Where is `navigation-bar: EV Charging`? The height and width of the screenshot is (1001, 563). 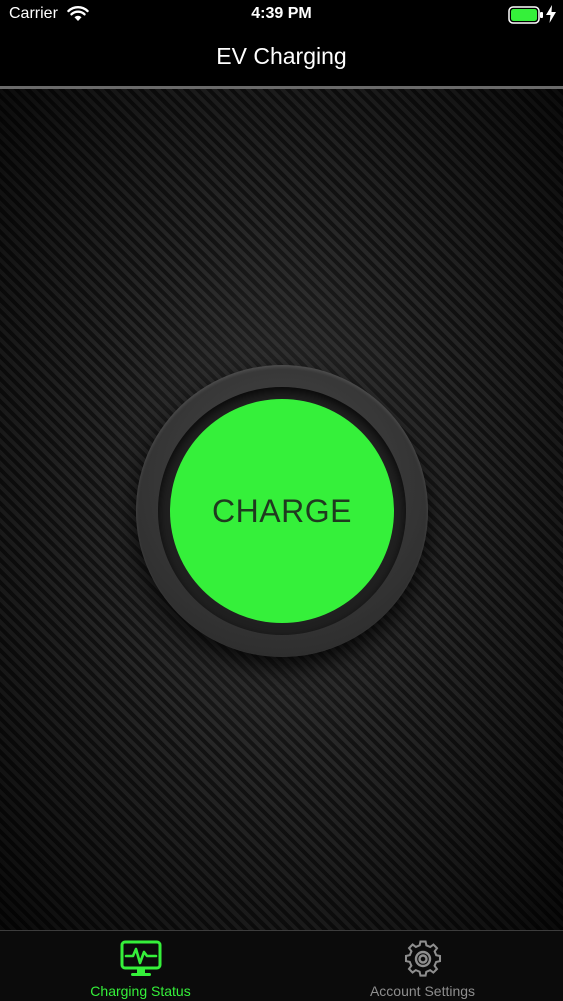
navigation-bar: EV Charging is located at coordinates (281, 58).